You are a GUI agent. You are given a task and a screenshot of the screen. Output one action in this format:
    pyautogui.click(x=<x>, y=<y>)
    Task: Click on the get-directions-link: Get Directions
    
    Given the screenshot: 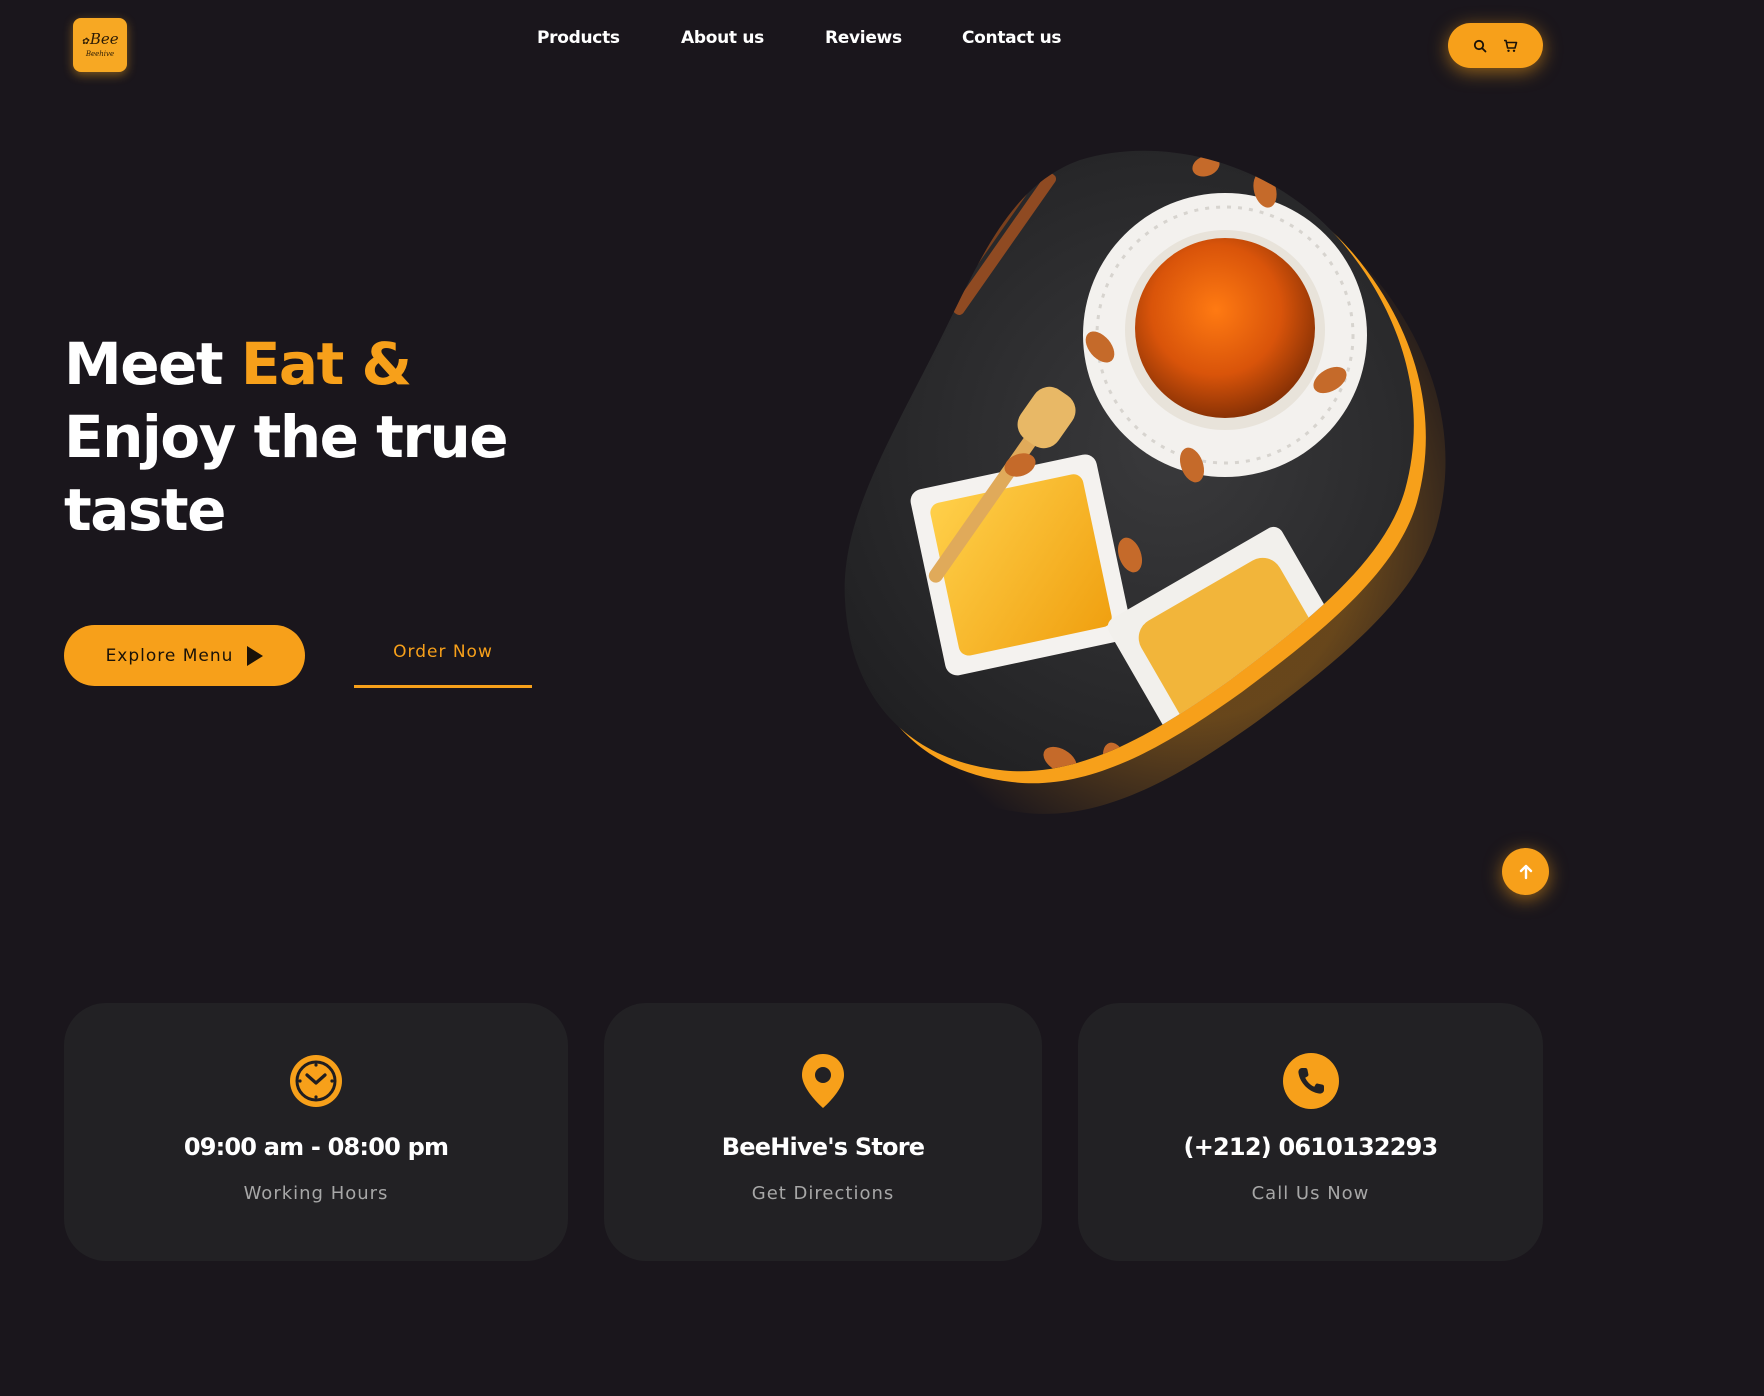 What is the action you would take?
    pyautogui.click(x=823, y=1193)
    